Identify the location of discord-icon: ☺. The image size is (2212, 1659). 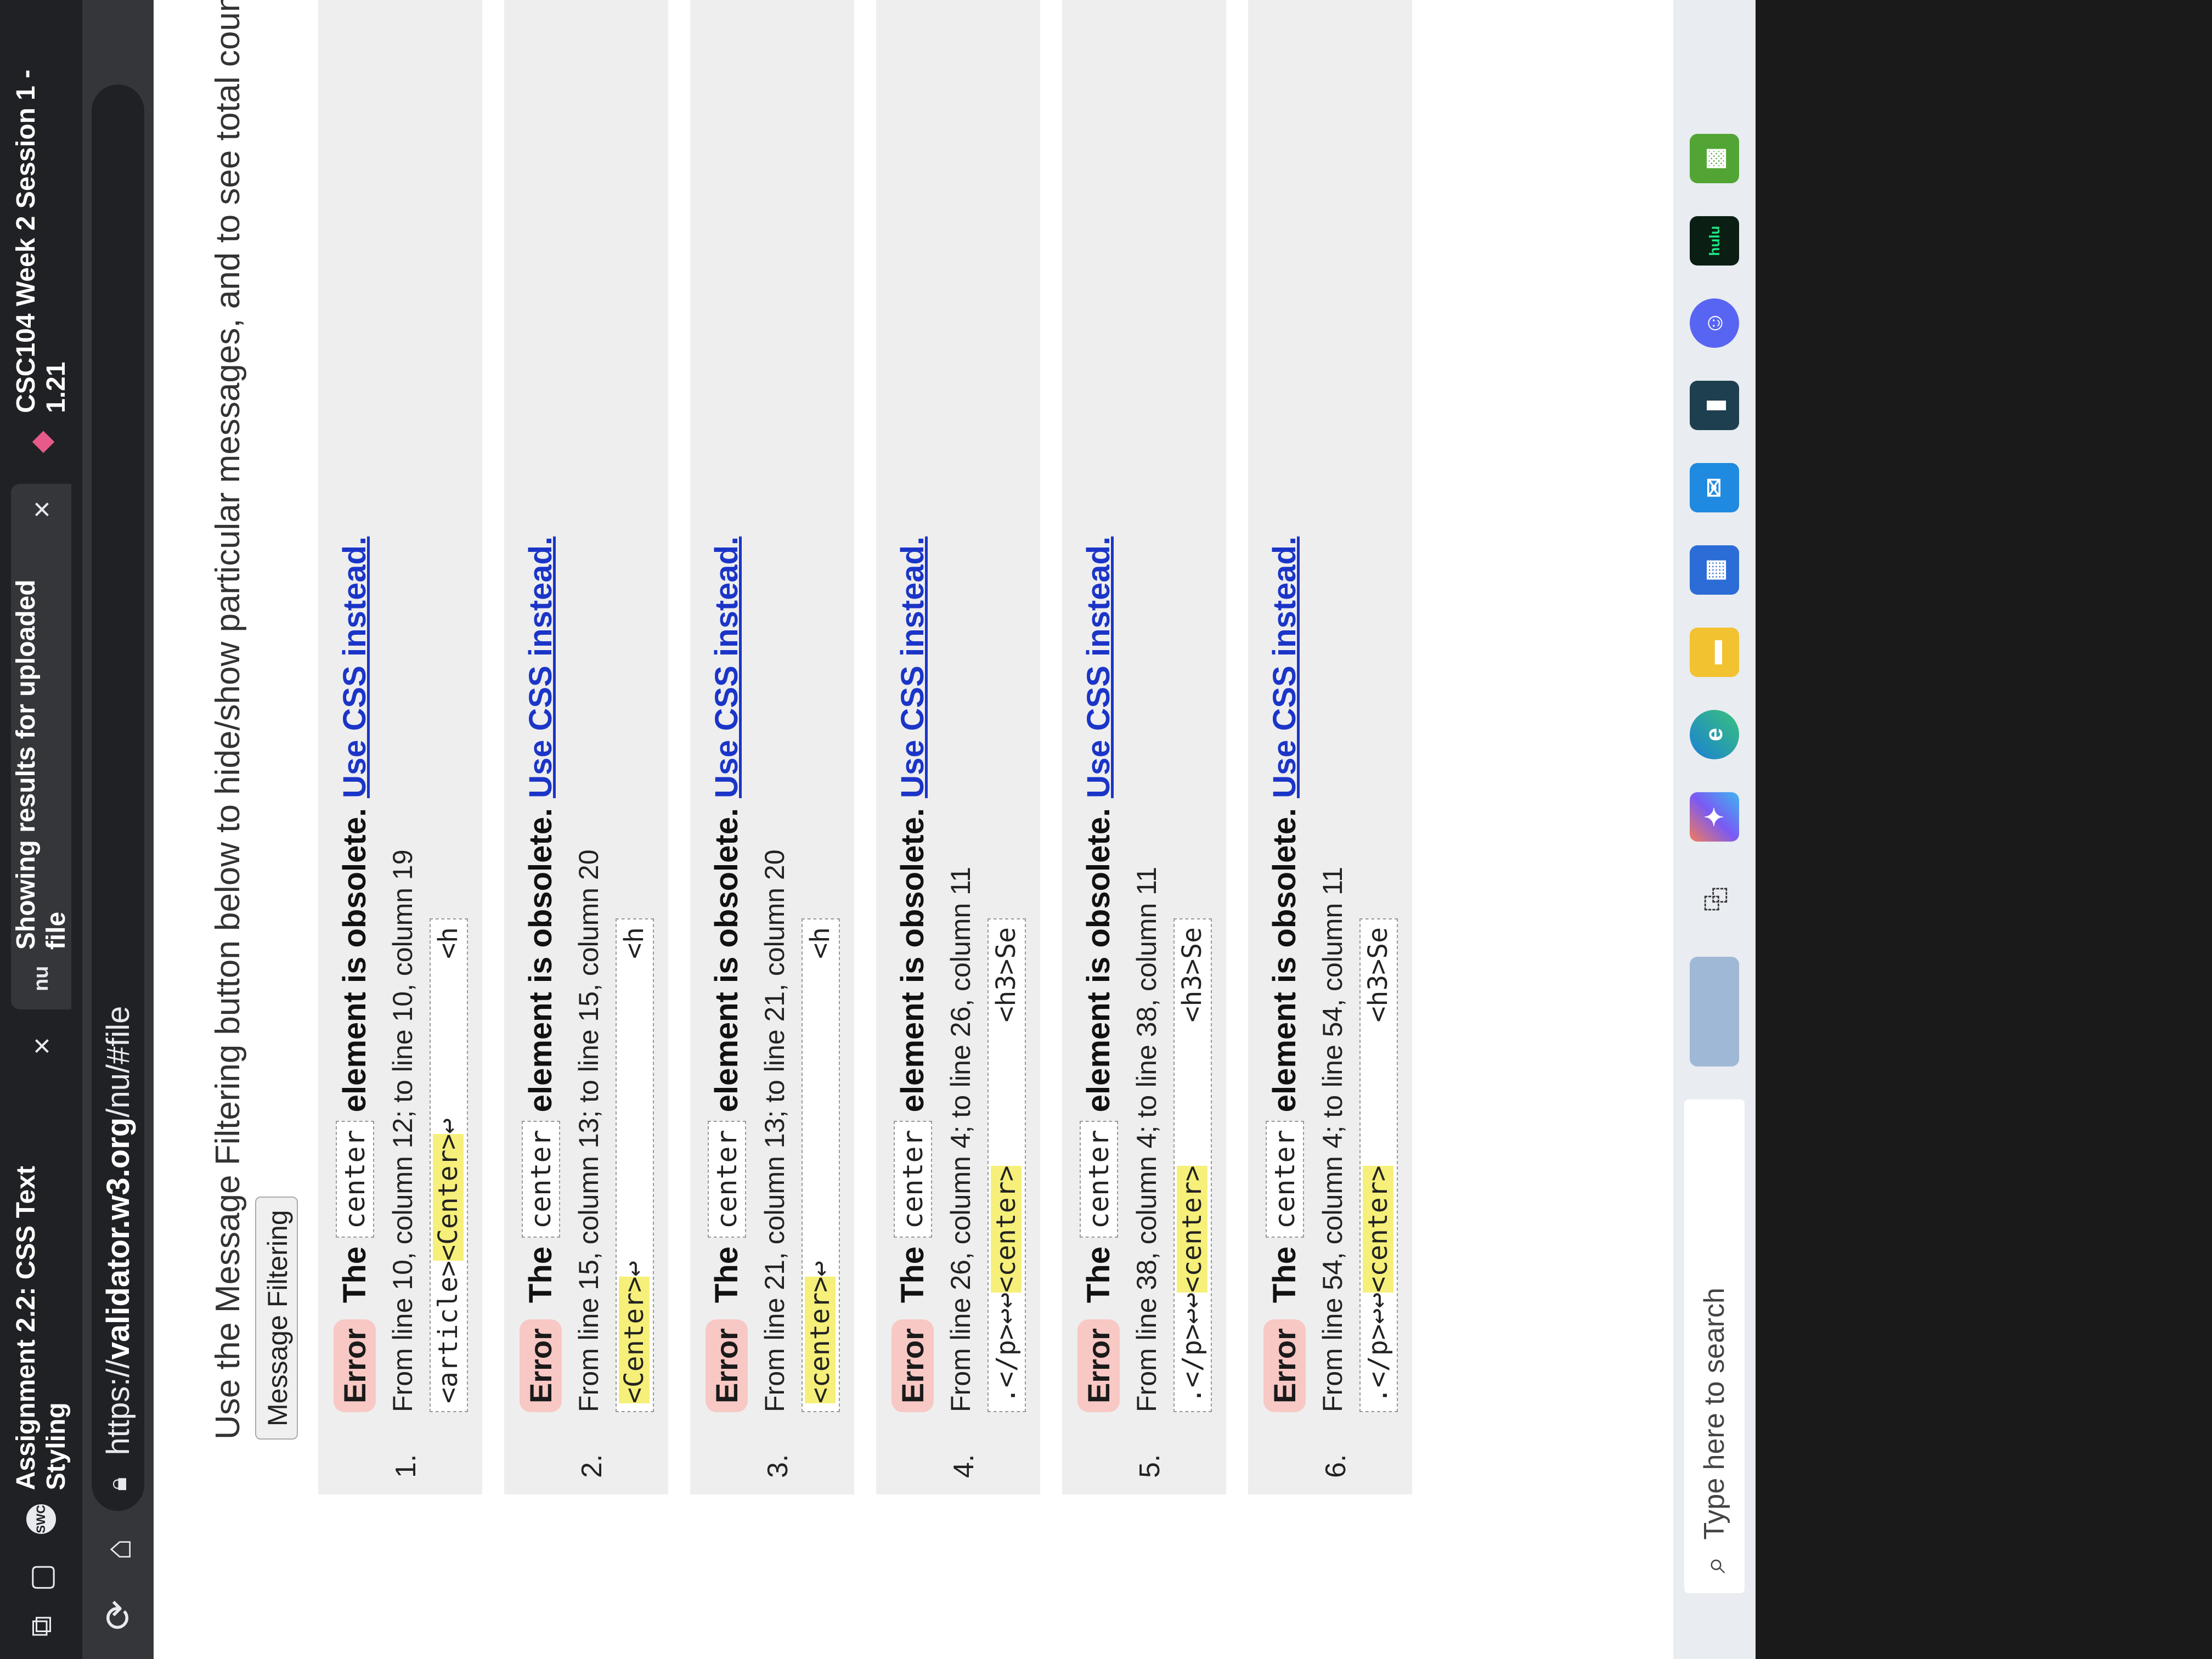
(1714, 323).